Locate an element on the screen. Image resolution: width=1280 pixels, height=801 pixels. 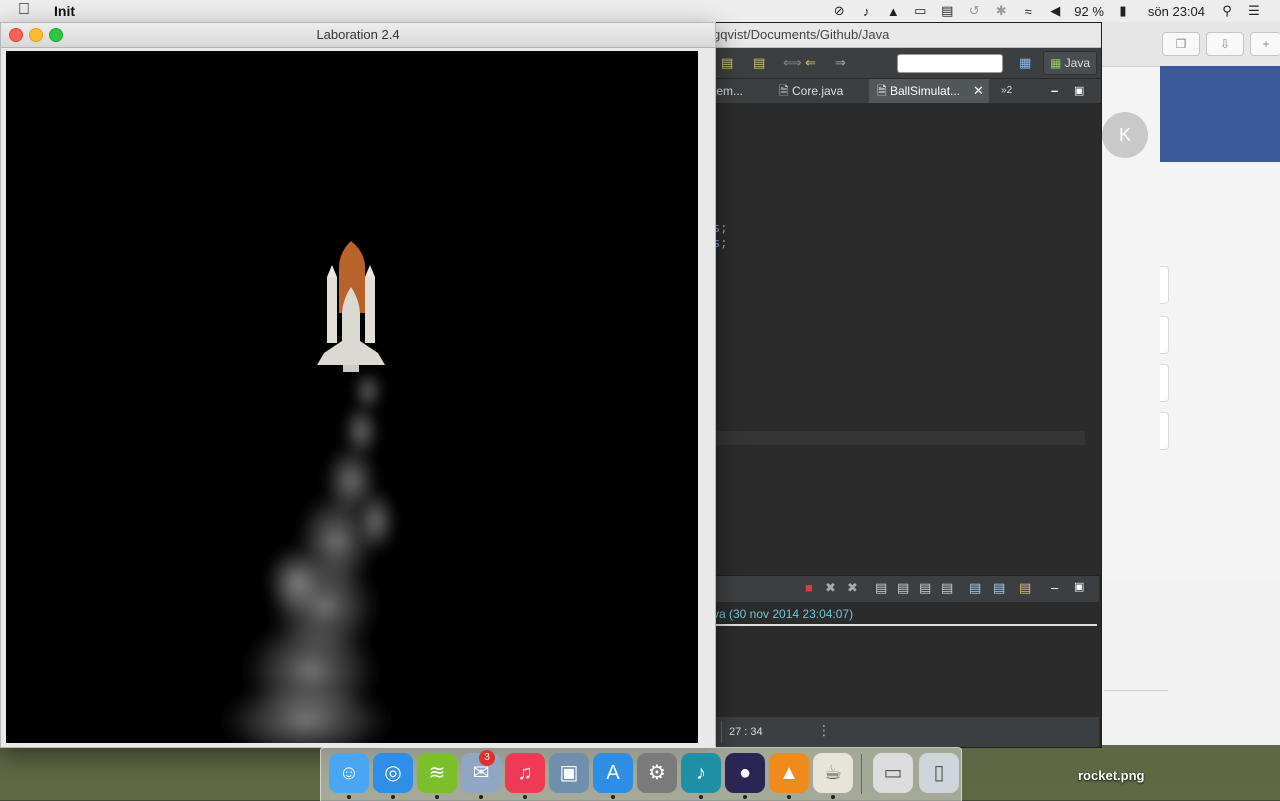
eclipse-toolbar: ▤ ▤ ⟺ ⇐ ⇒ ▦ ▦ Java is located at coordinates (901, 63).